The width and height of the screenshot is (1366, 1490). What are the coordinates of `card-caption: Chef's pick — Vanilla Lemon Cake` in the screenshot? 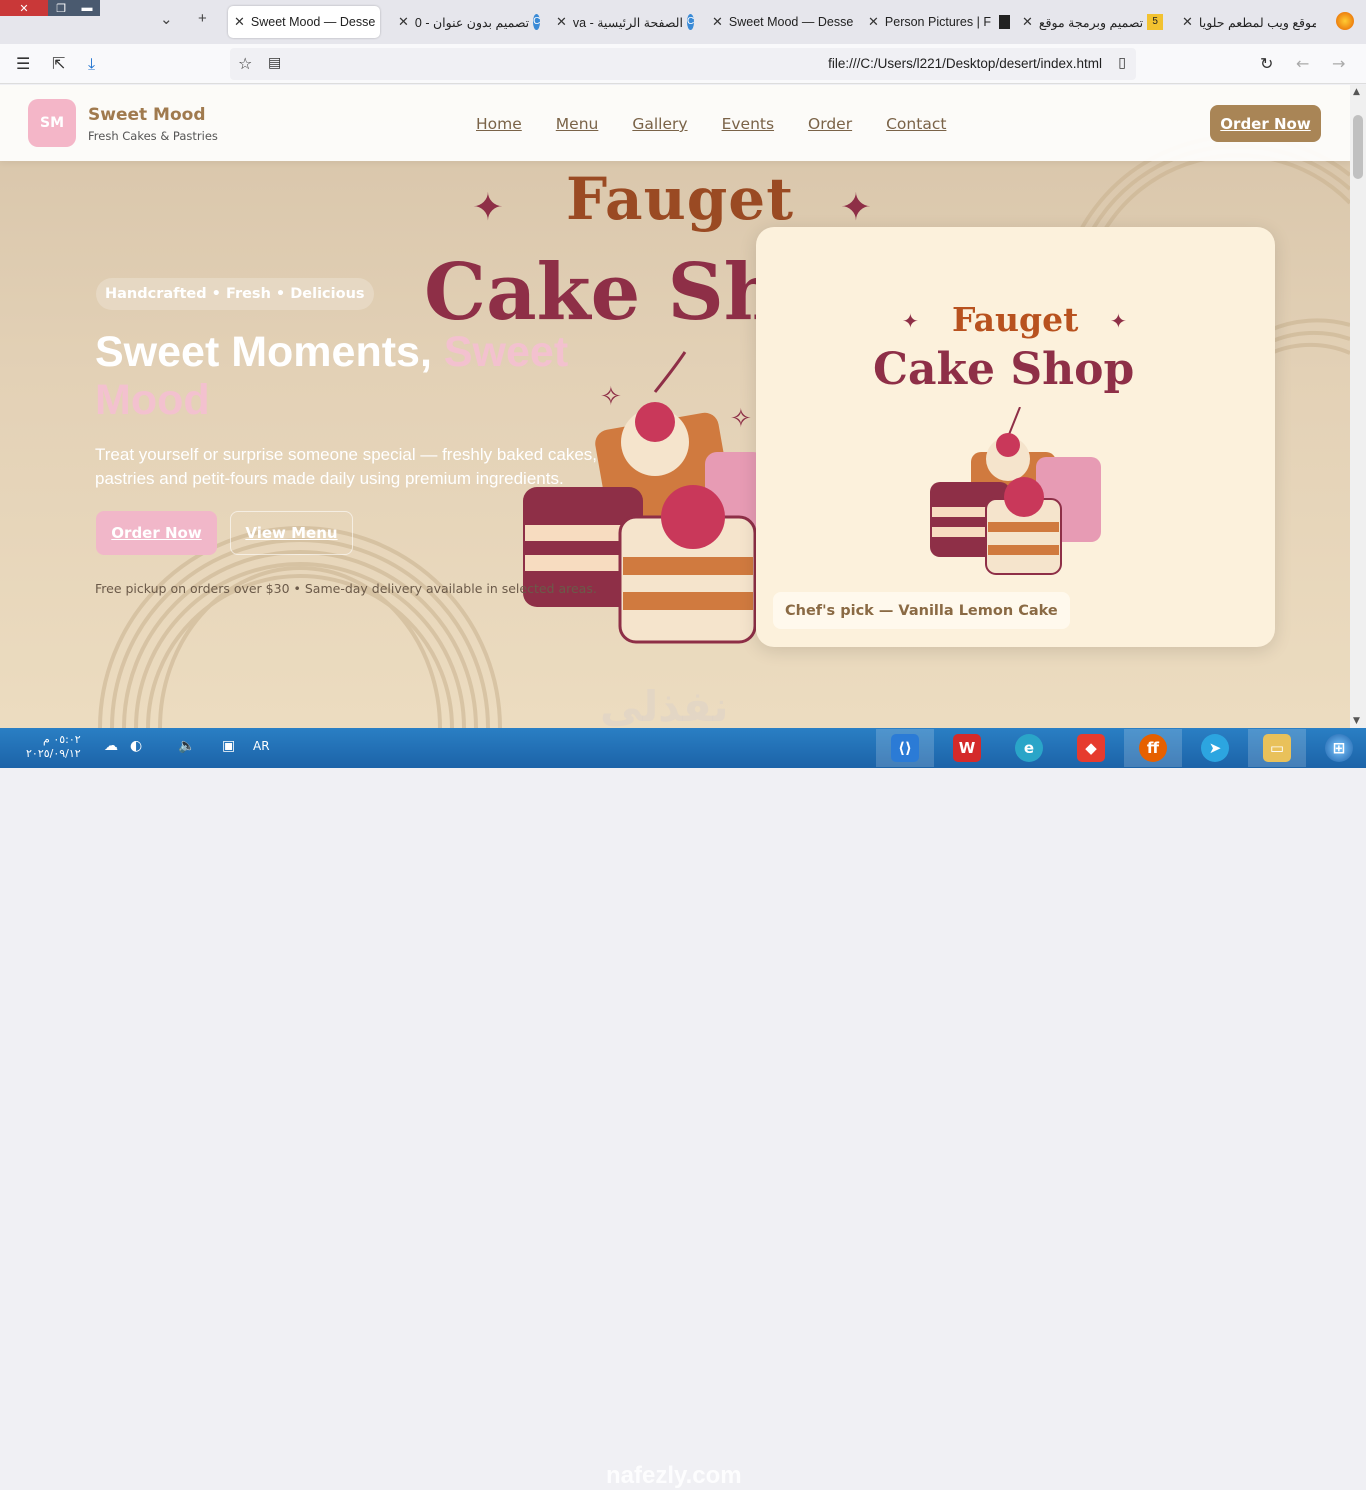 It's located at (921, 610).